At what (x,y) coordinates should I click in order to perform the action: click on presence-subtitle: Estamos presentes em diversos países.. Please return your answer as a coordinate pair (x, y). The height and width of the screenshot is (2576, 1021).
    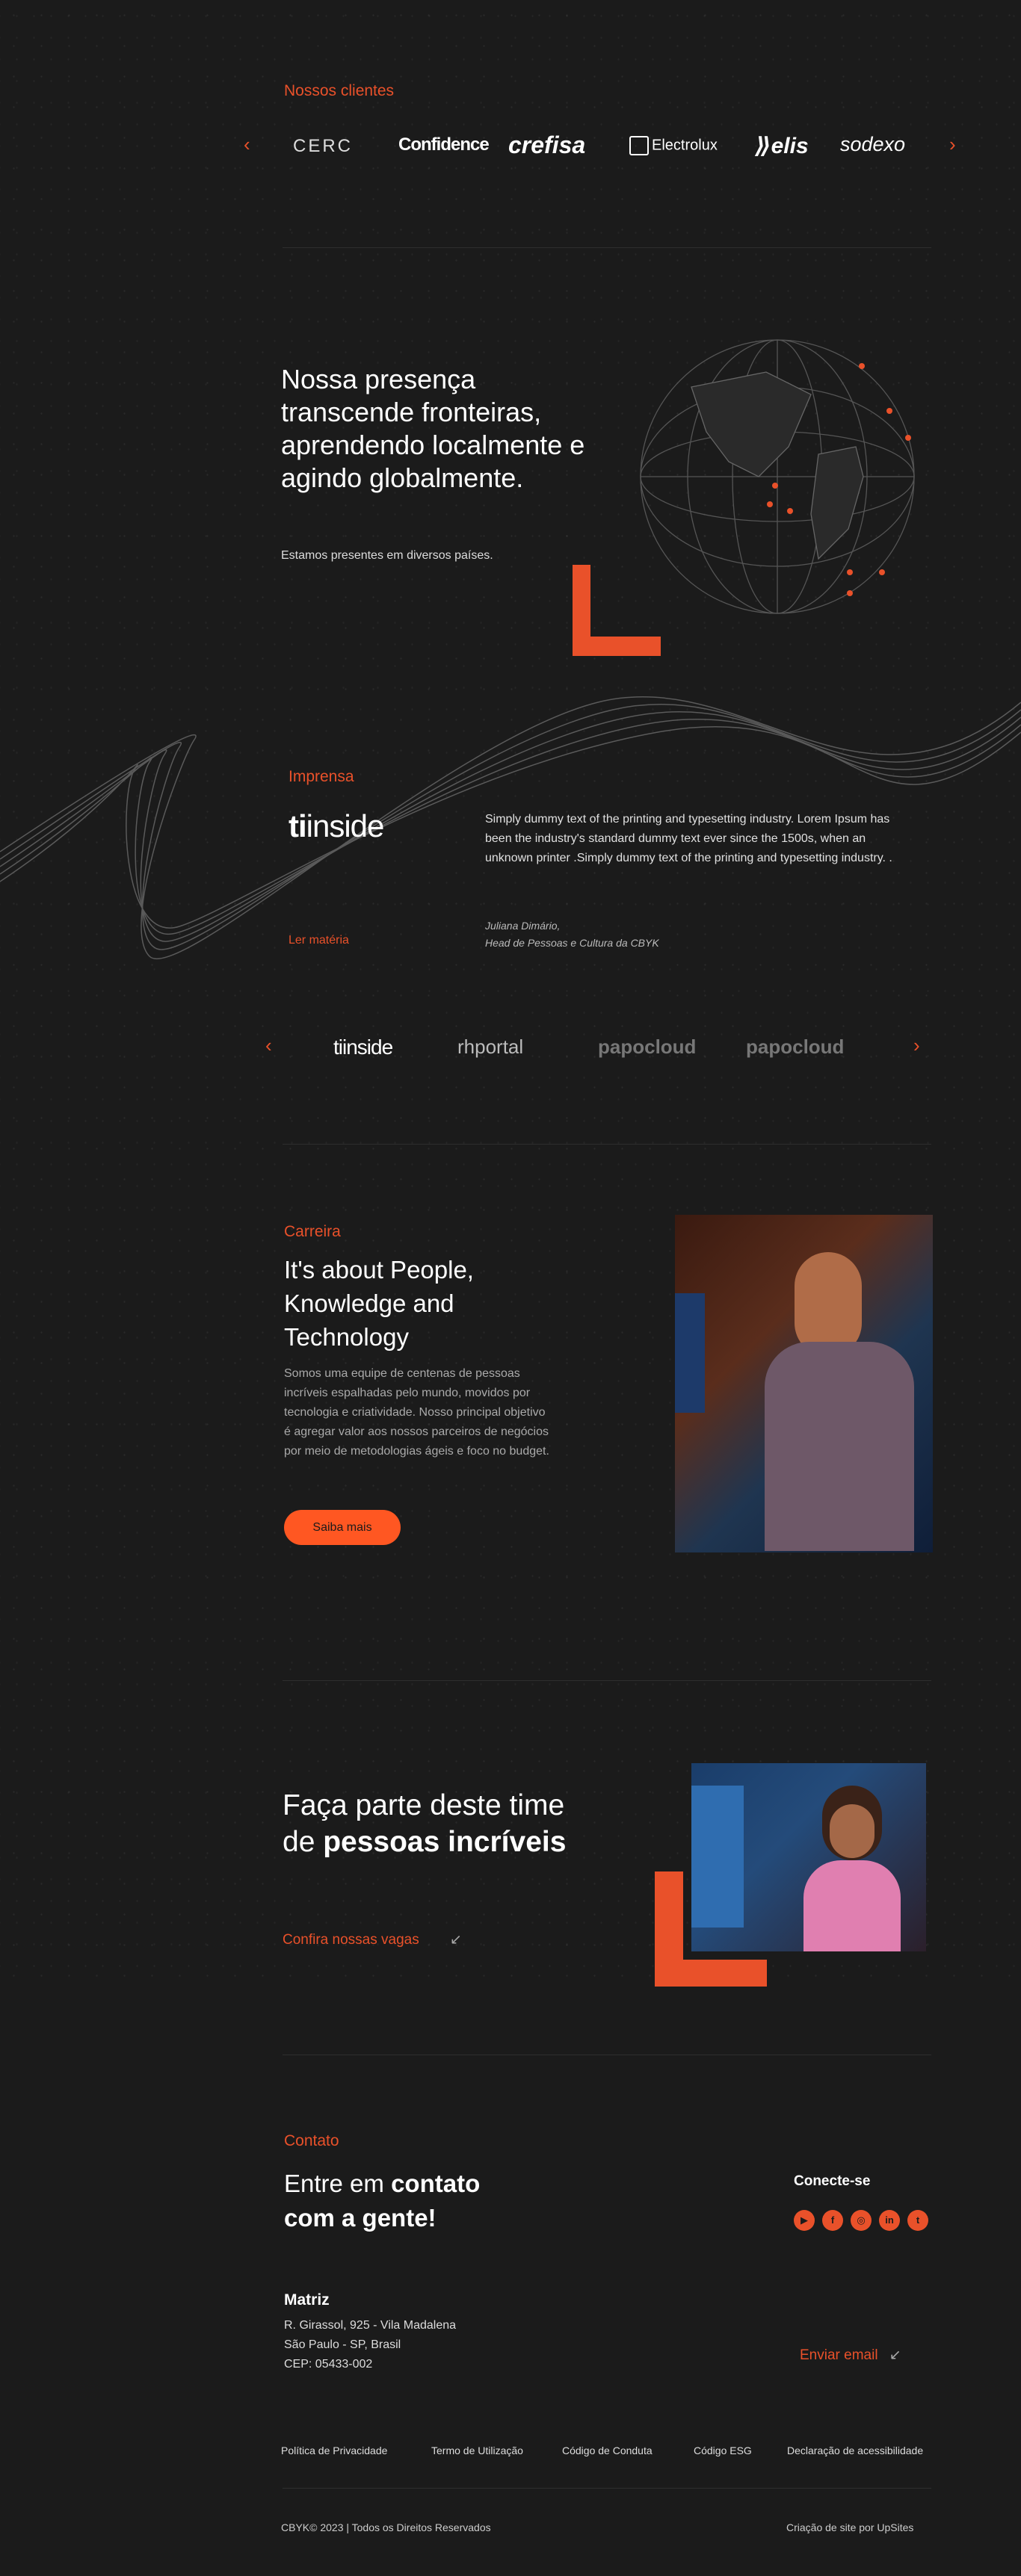
    Looking at the image, I should click on (387, 555).